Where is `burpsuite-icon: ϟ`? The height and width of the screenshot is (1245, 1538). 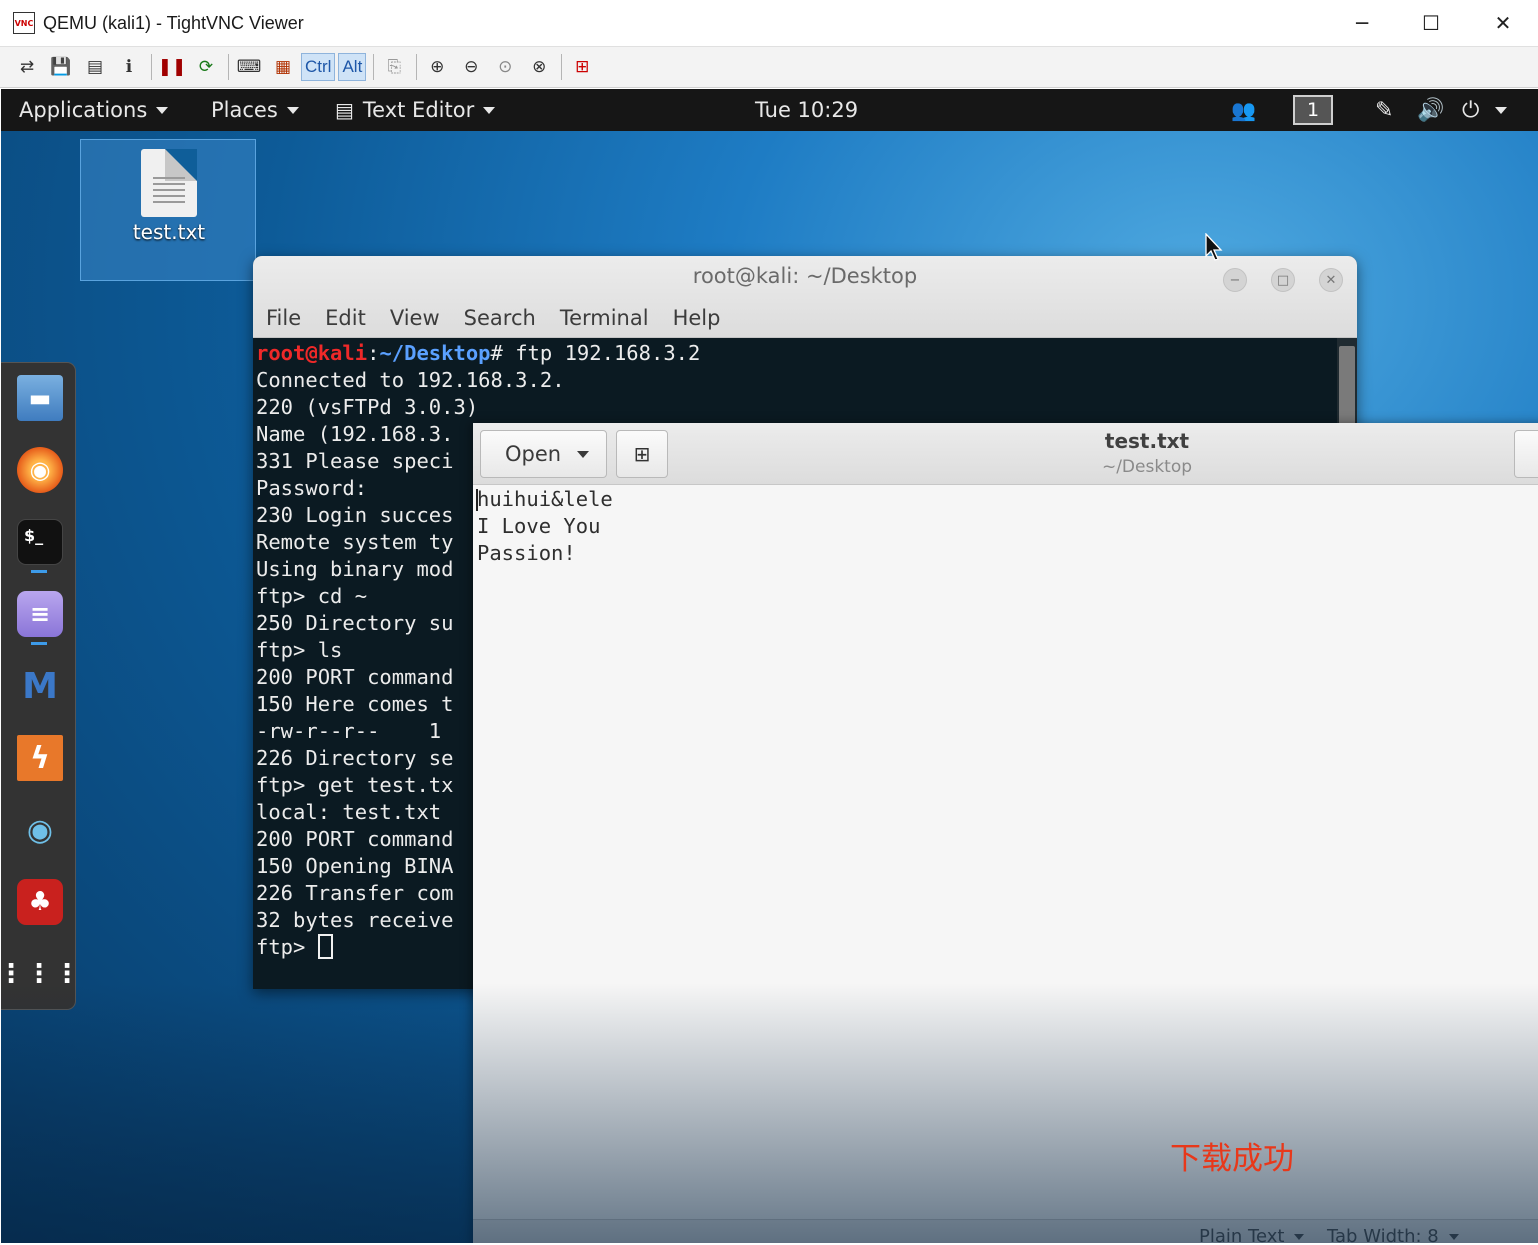
burpsuite-icon: ϟ is located at coordinates (40, 758).